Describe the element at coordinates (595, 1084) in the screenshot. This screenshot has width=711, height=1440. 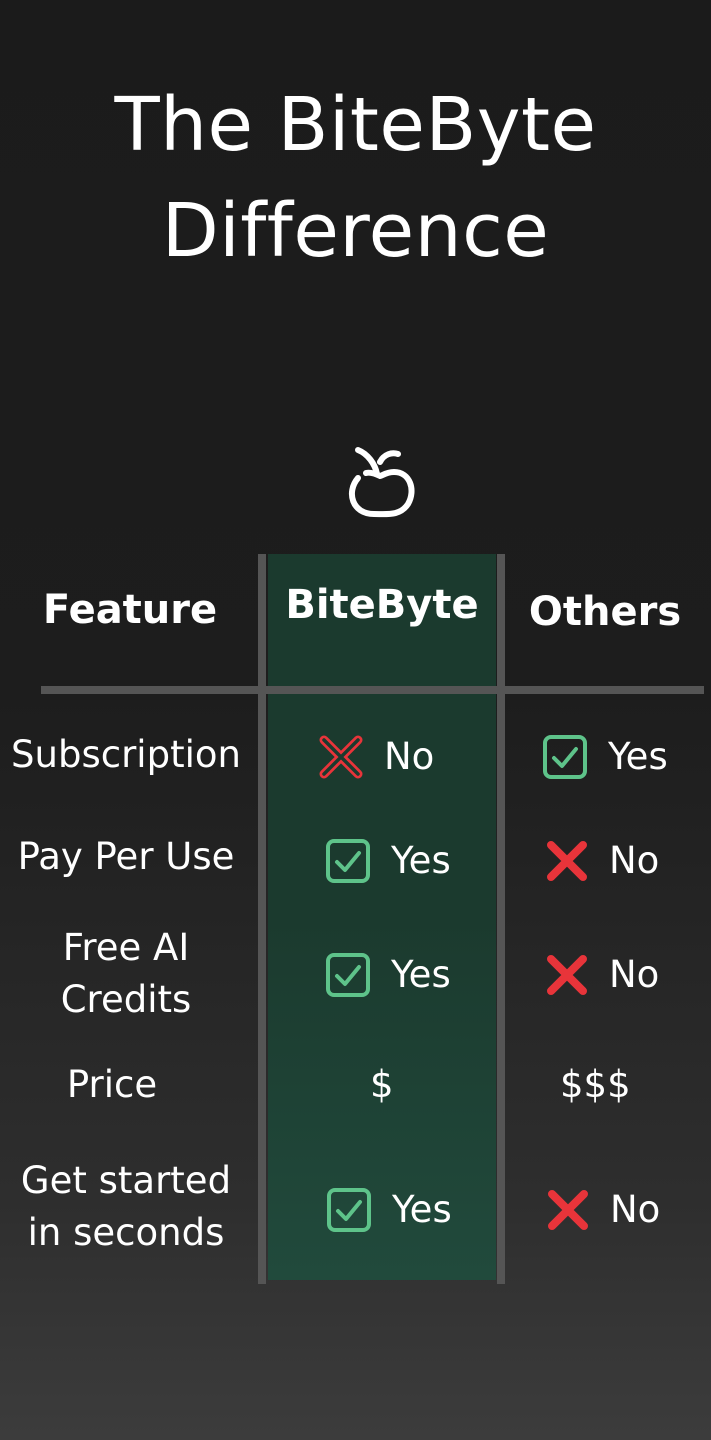
I see `others-price-value: $$$` at that location.